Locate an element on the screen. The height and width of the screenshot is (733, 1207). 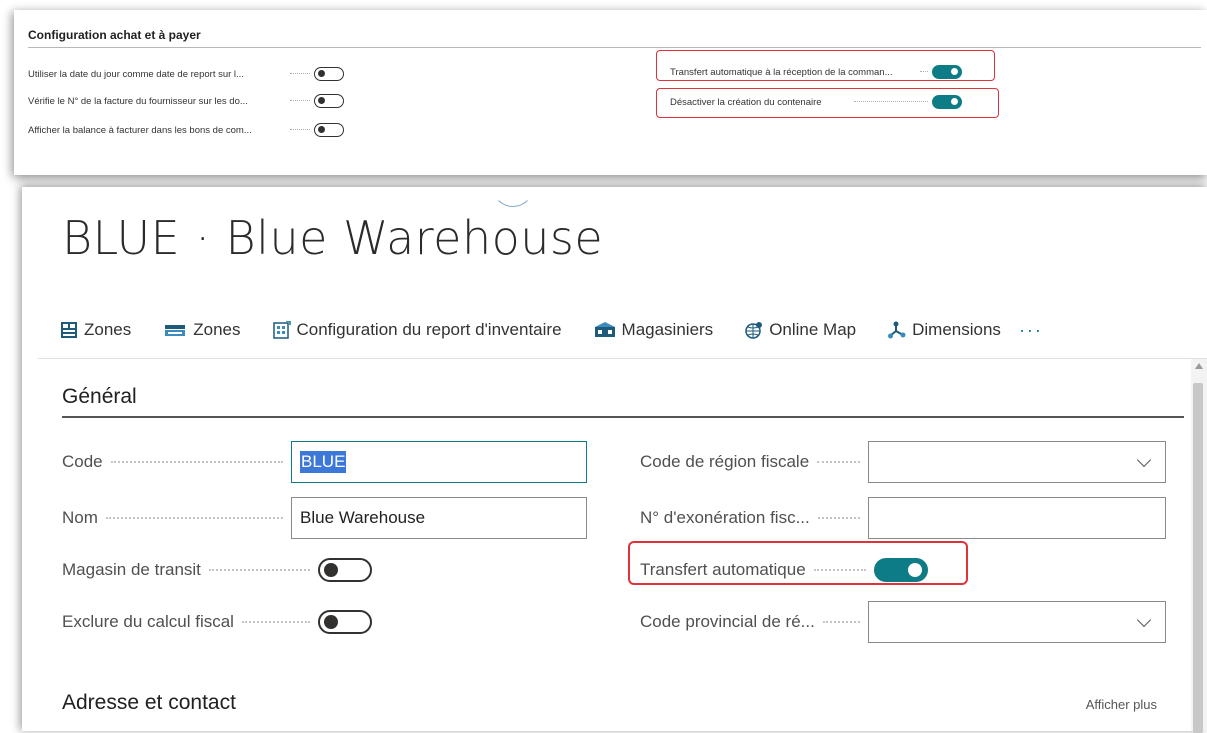
use-workdate-toggle is located at coordinates (329, 74).